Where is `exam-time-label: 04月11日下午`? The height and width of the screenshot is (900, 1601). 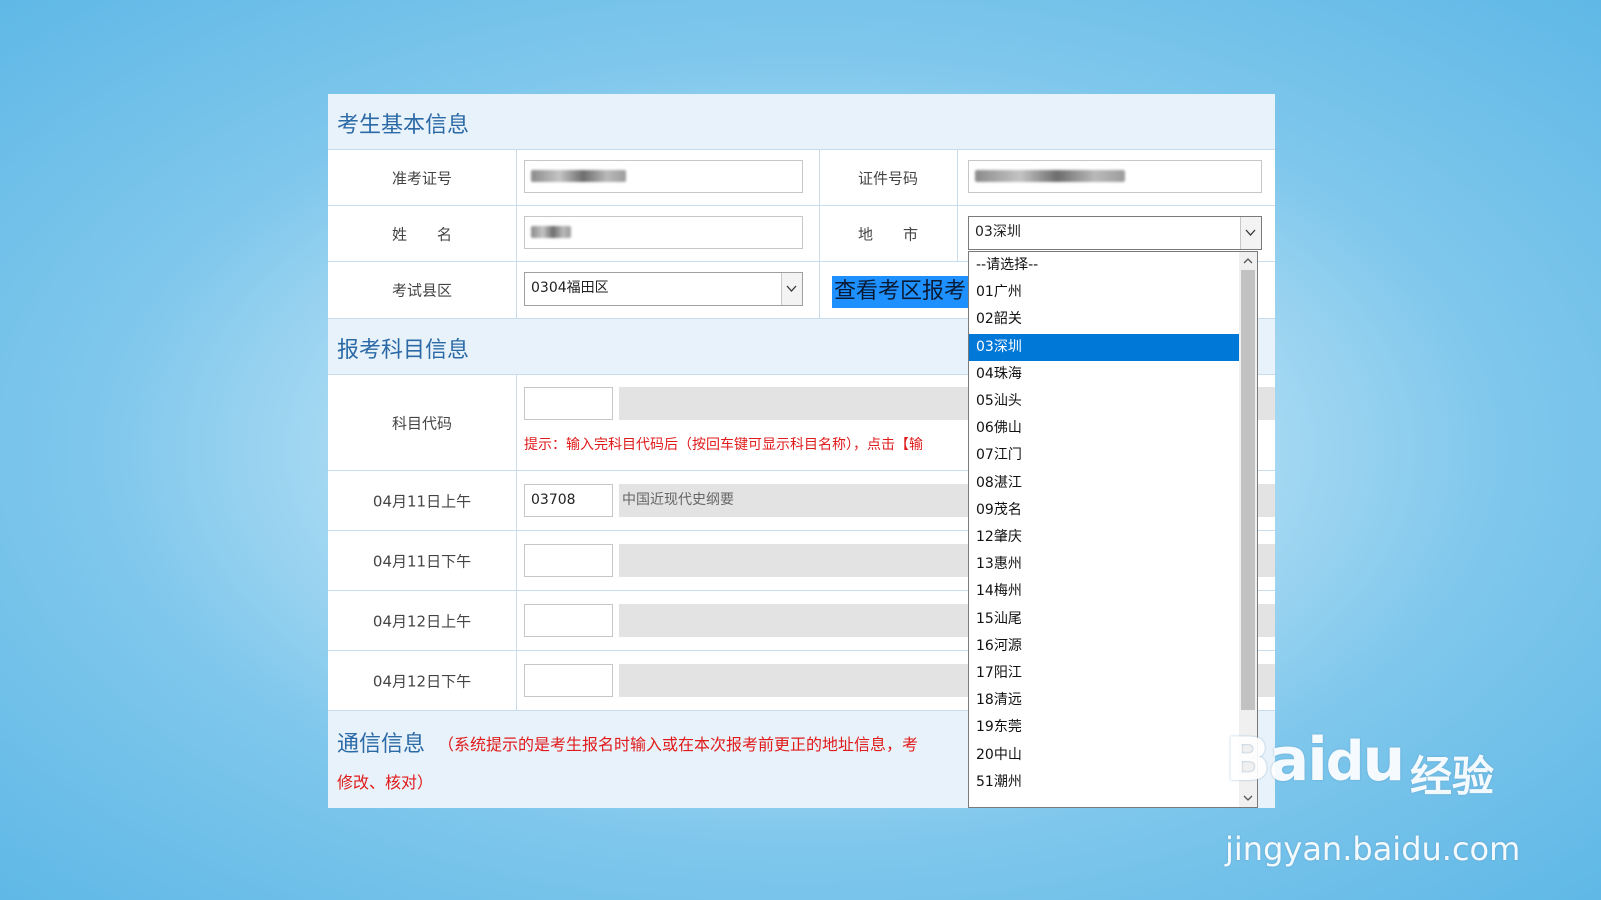
exam-time-label: 04月11日下午 is located at coordinates (422, 561).